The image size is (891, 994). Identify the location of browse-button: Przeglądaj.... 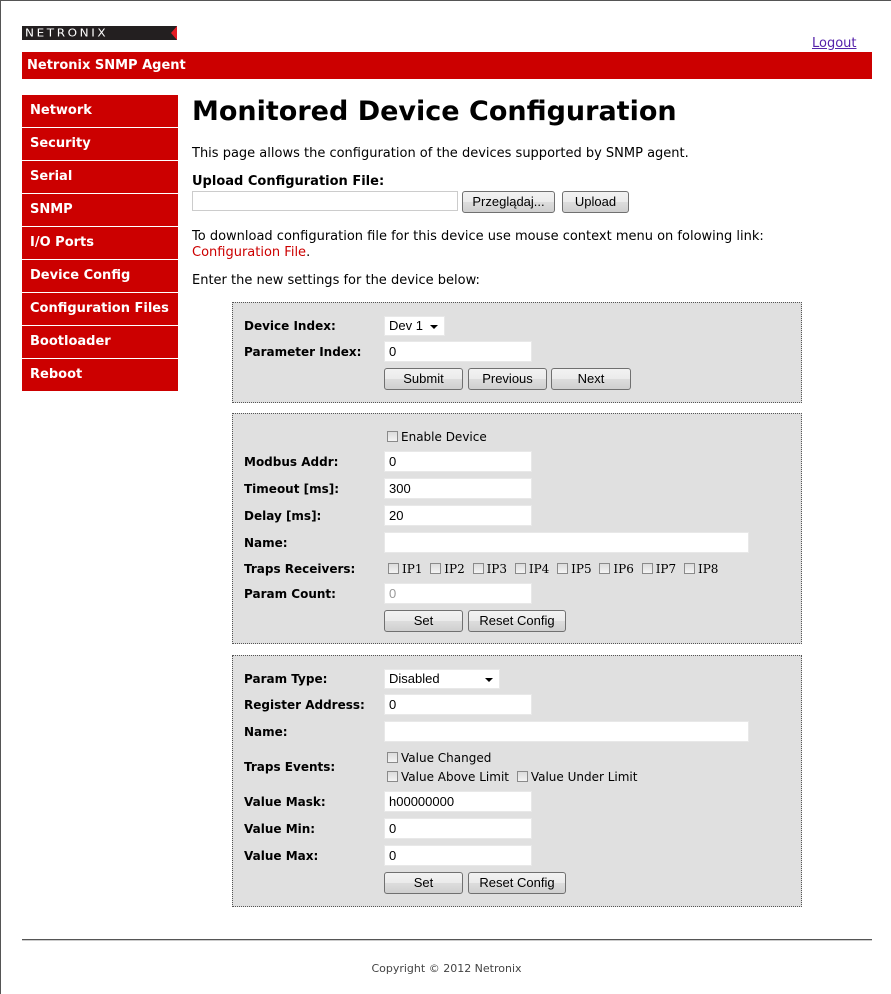
(508, 202).